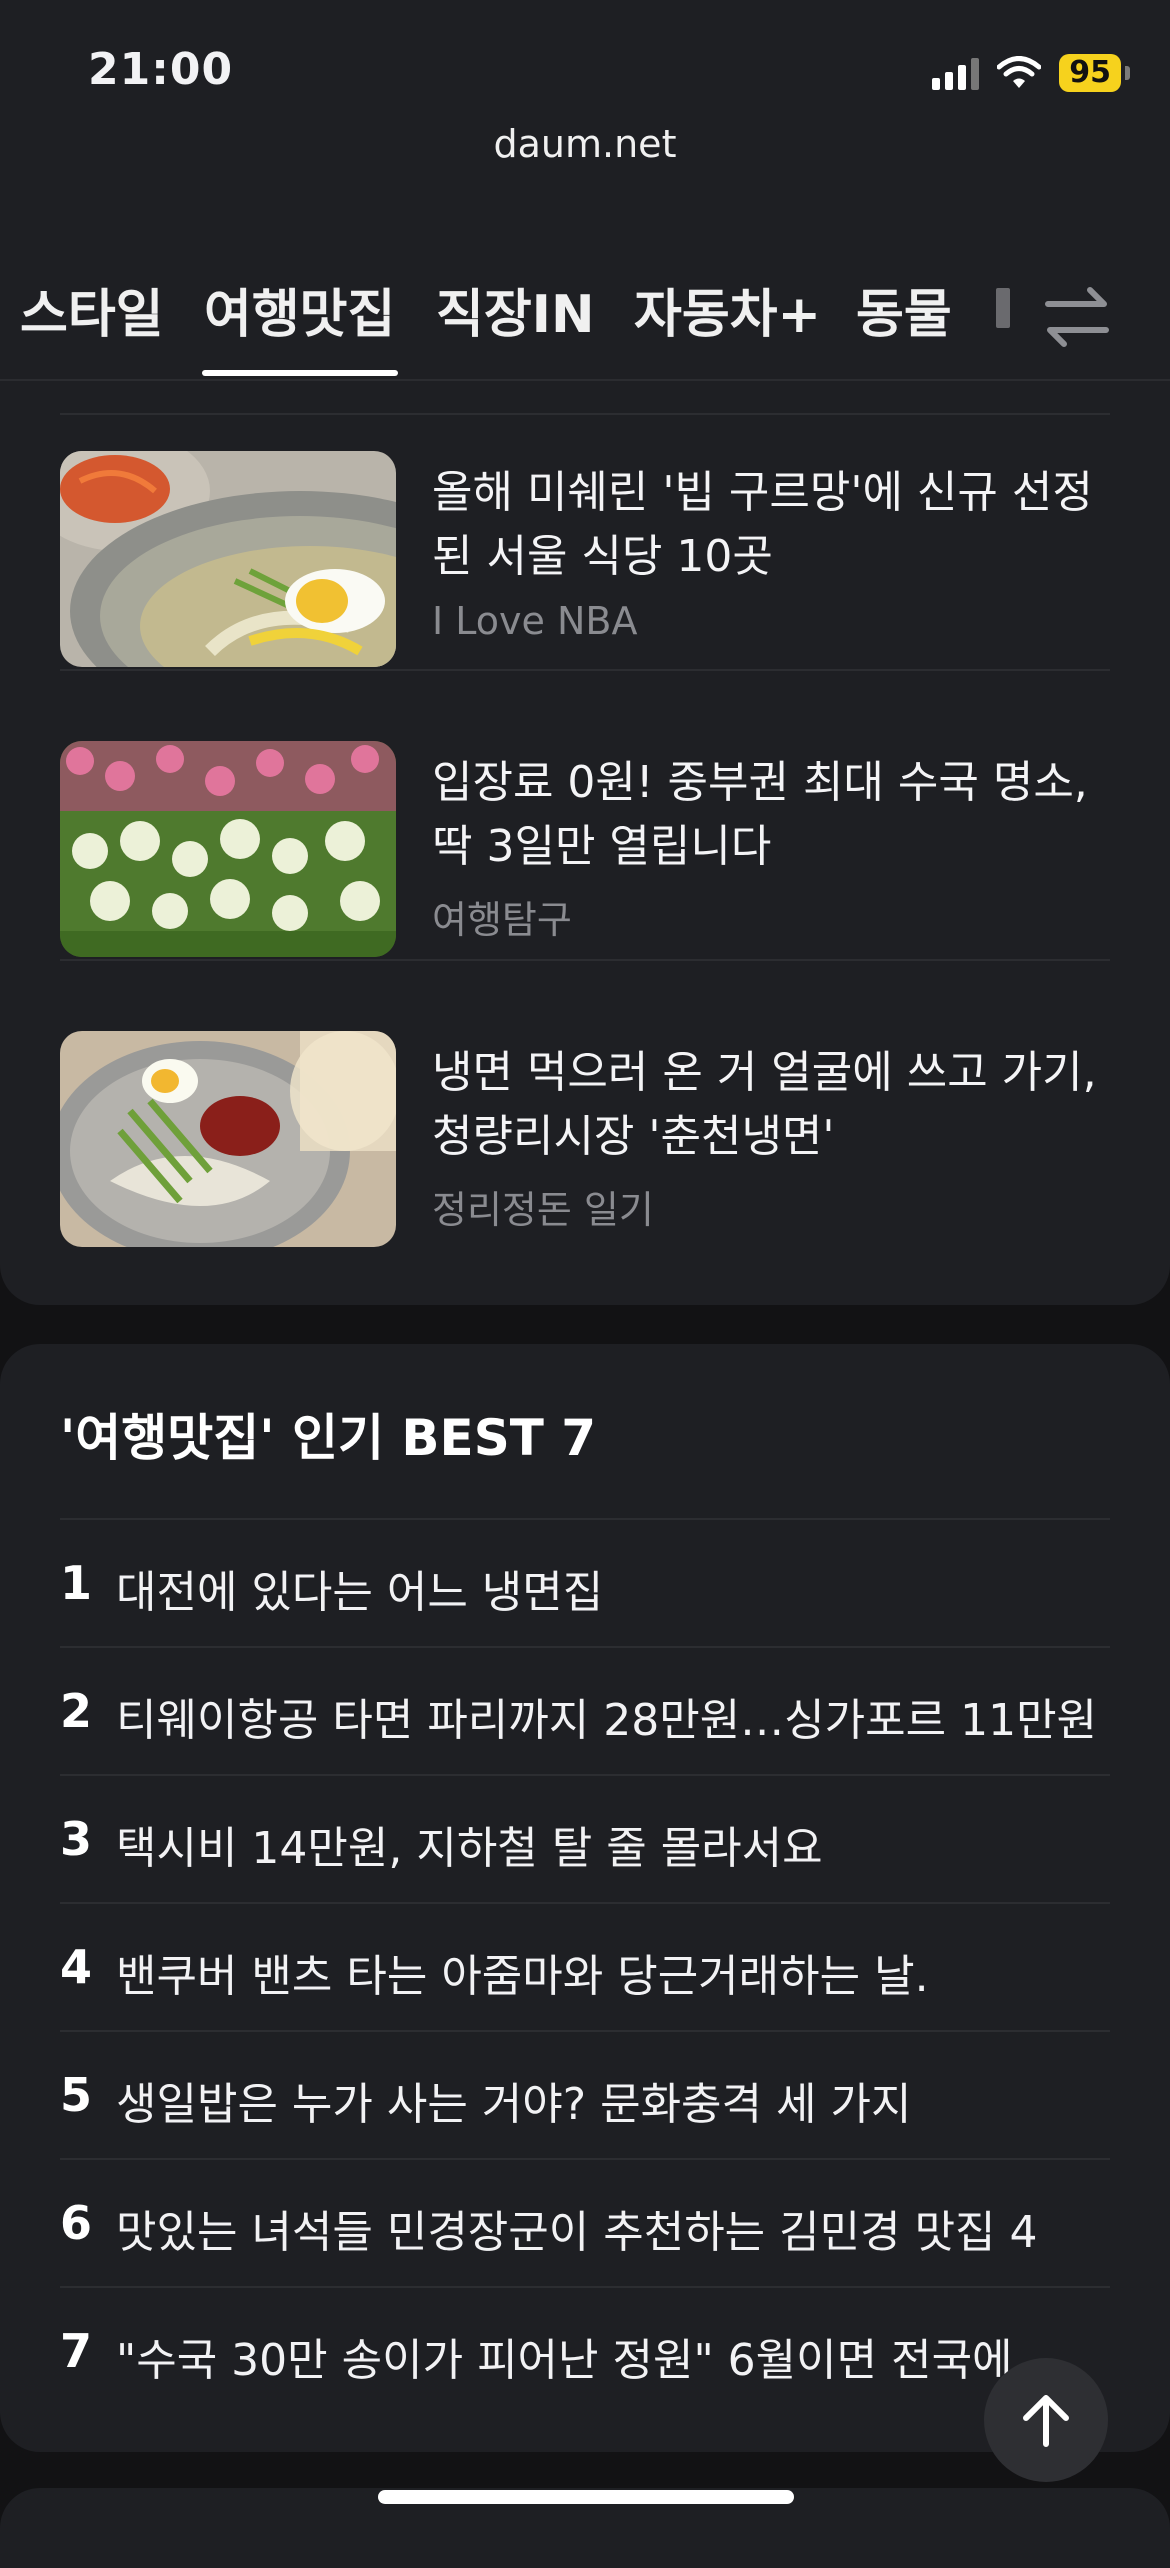  What do you see at coordinates (616, 1844) in the screenshot?
I see `best-item-text: 택시비 14만원, 지하철 탈 줄 몰라서요` at bounding box center [616, 1844].